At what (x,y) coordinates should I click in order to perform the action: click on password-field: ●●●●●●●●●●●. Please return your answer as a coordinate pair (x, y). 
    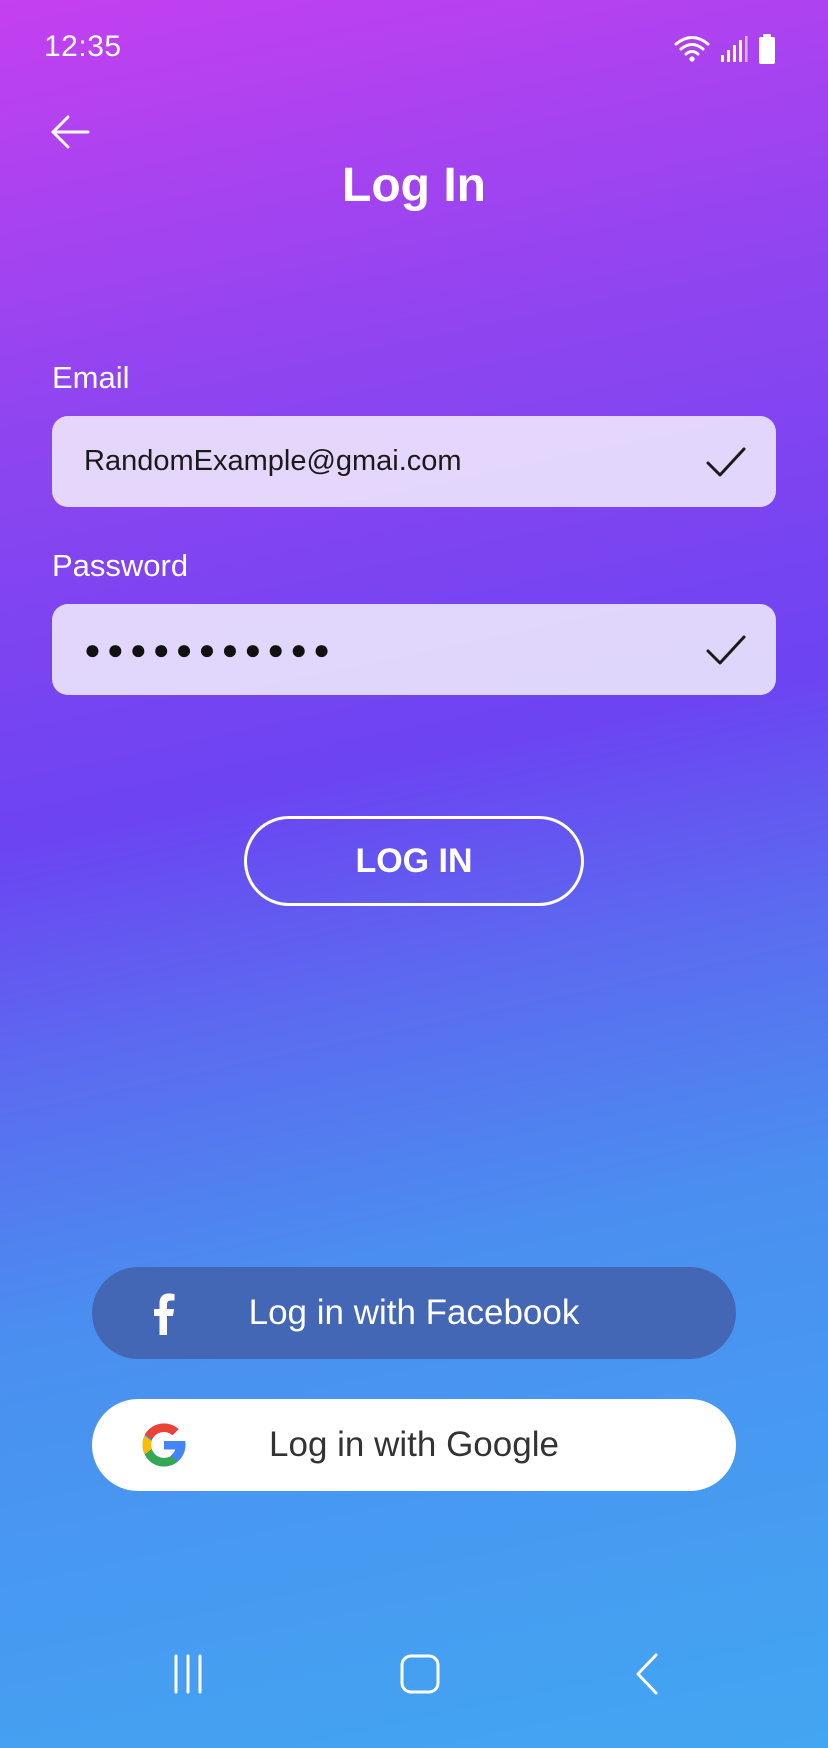
    Looking at the image, I should click on (414, 649).